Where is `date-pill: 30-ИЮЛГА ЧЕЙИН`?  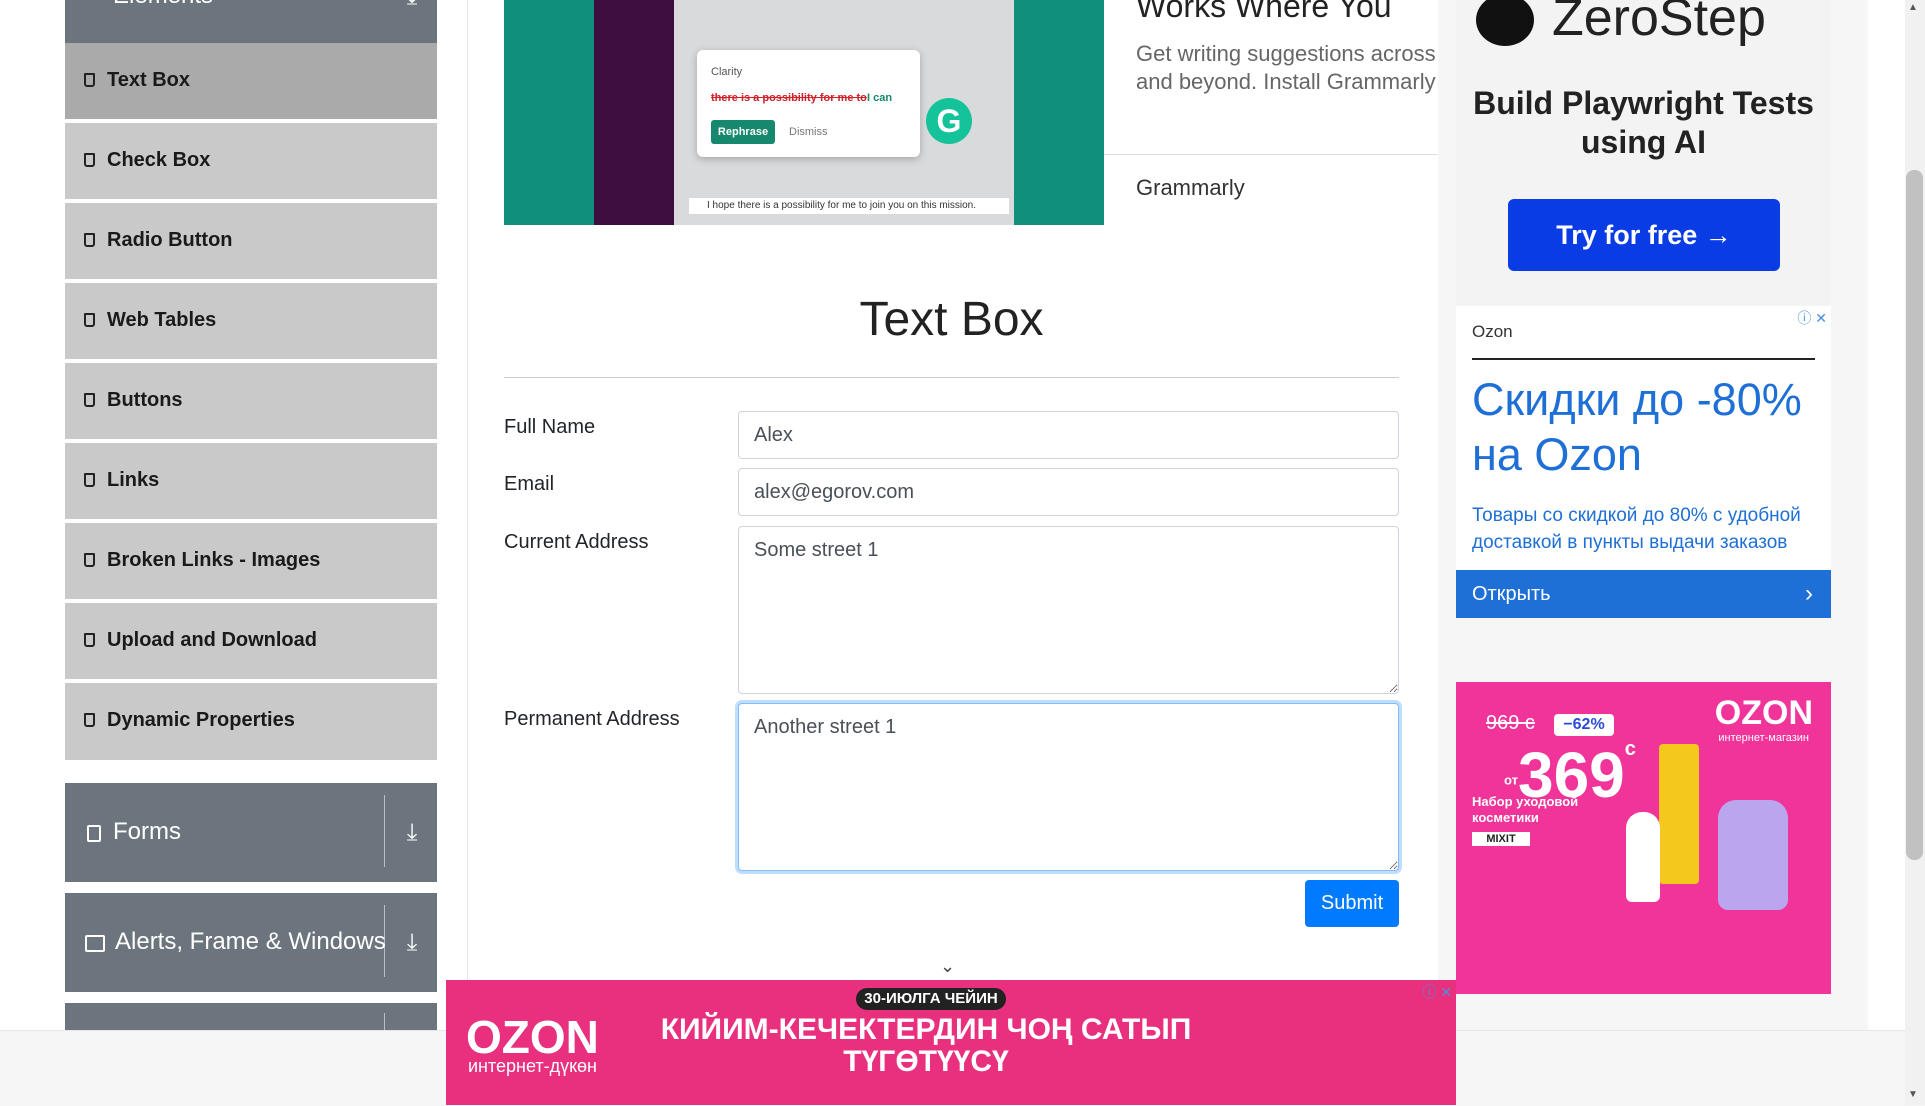 date-pill: 30-ИЮЛГА ЧЕЙИН is located at coordinates (931, 999).